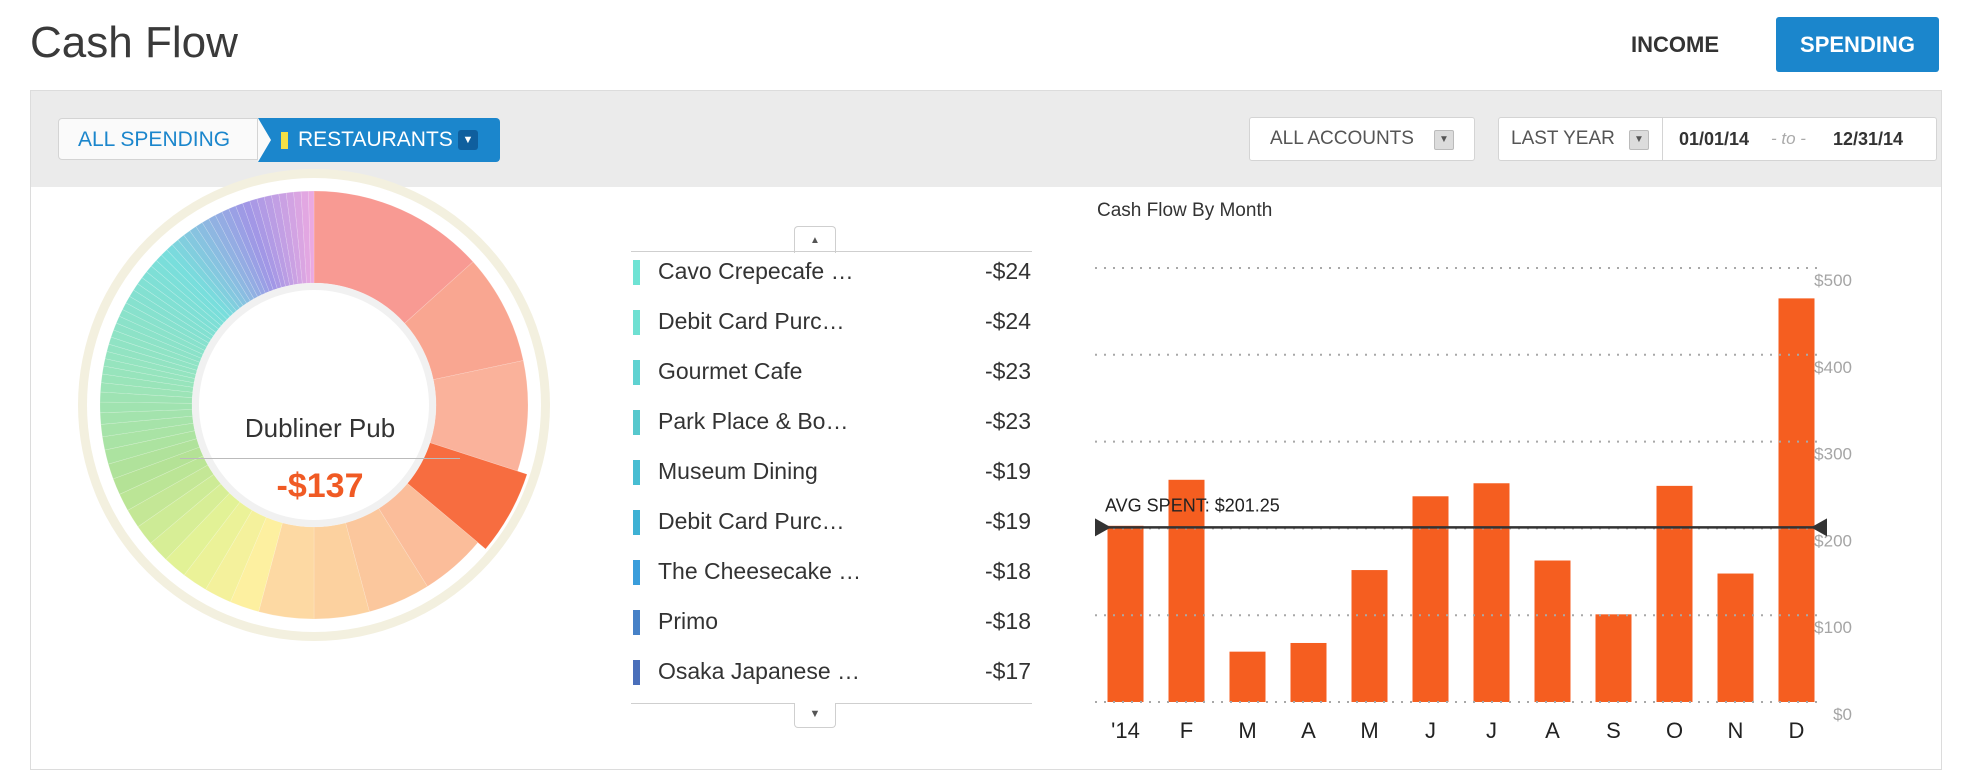 The height and width of the screenshot is (770, 1968). Describe the element at coordinates (1842, 714) in the screenshot. I see `y-tick-label: $0` at that location.